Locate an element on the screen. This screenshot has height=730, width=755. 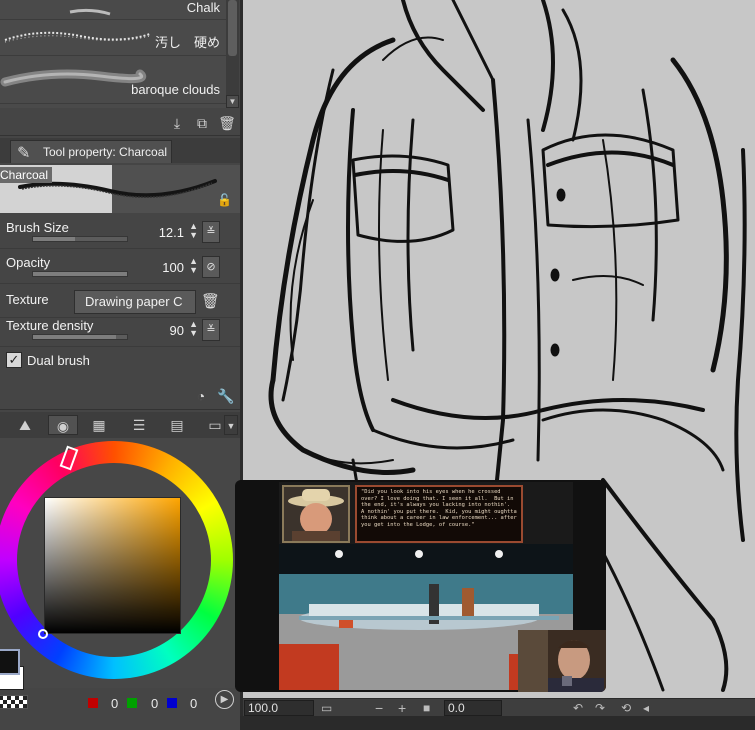
prop-dual-brush: ✓ Dual brush is located at coordinates (120, 362).